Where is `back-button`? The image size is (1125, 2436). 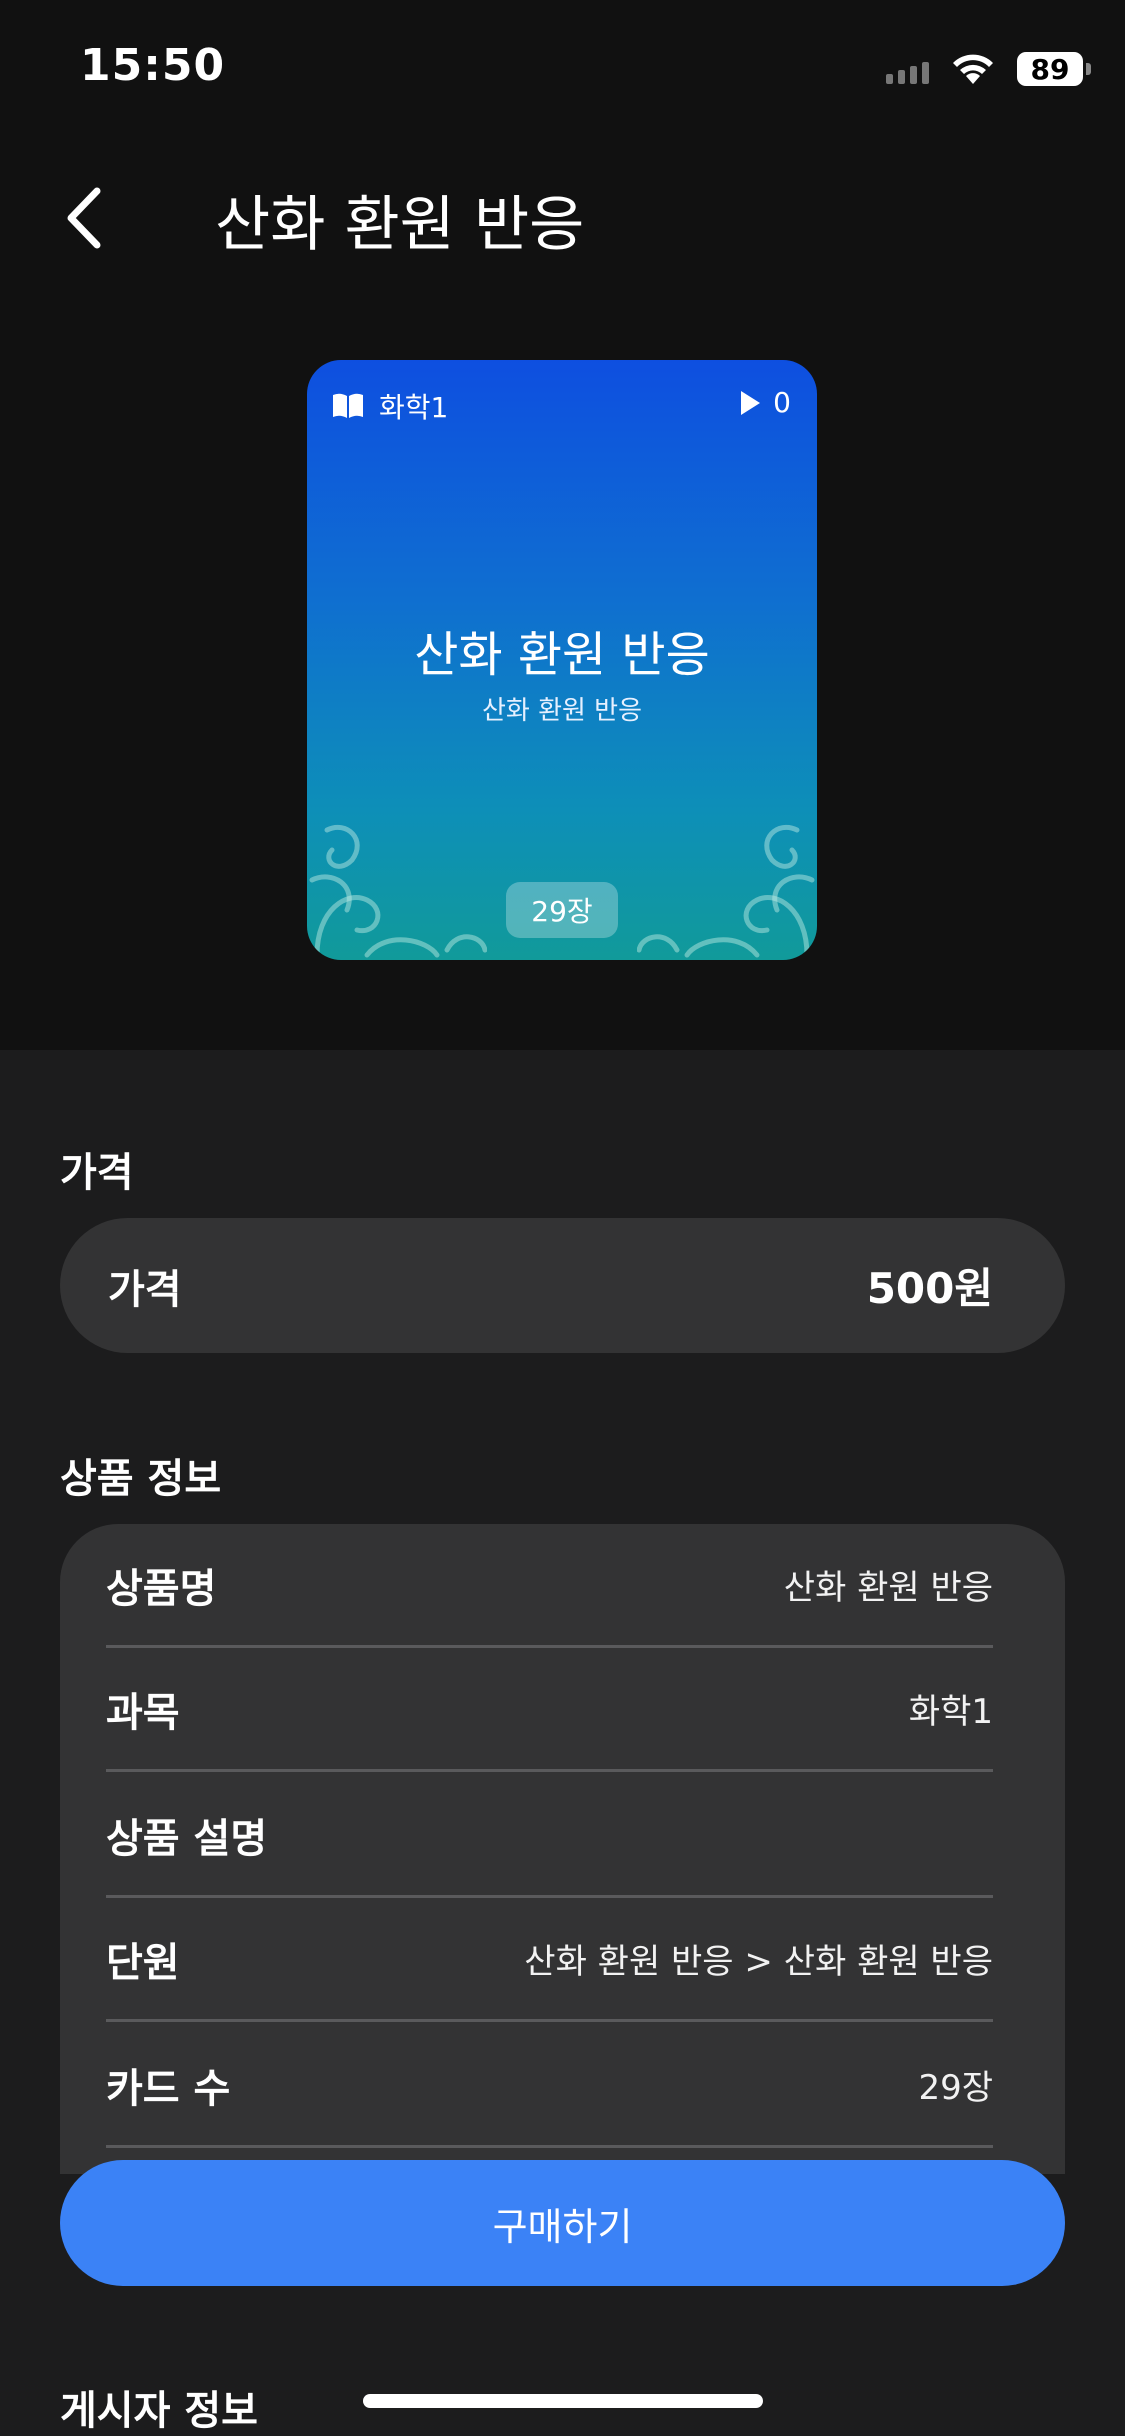
back-button is located at coordinates (85, 218).